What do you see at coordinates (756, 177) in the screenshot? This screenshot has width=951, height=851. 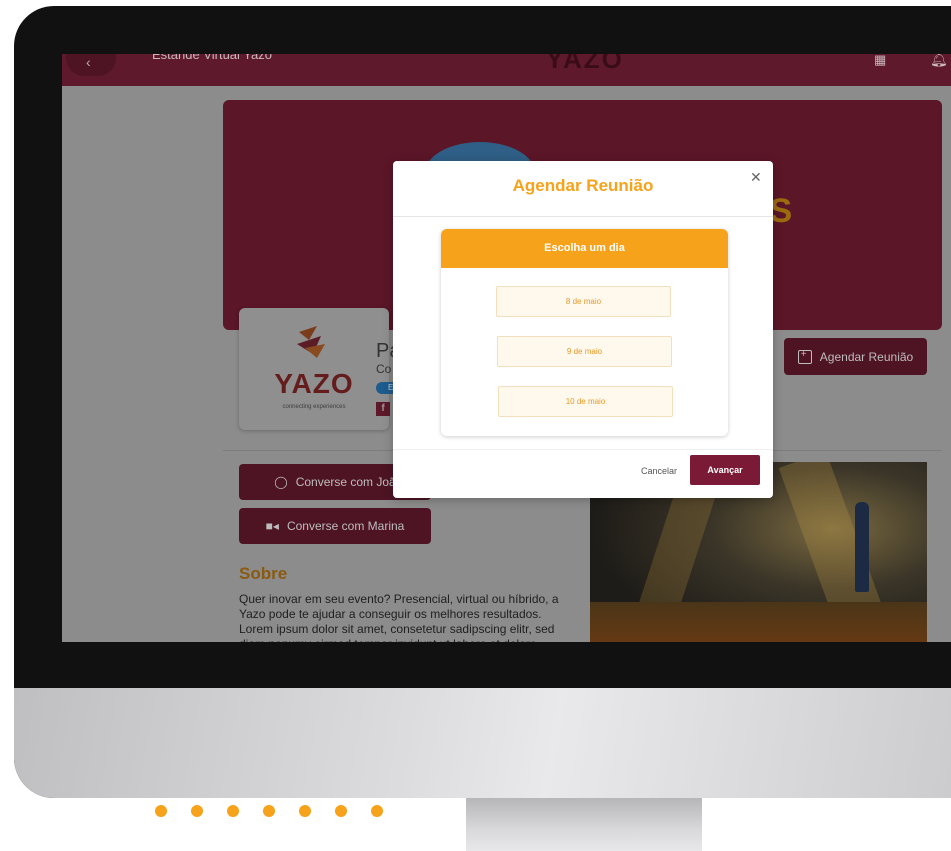 I see `close-icon: ✕` at bounding box center [756, 177].